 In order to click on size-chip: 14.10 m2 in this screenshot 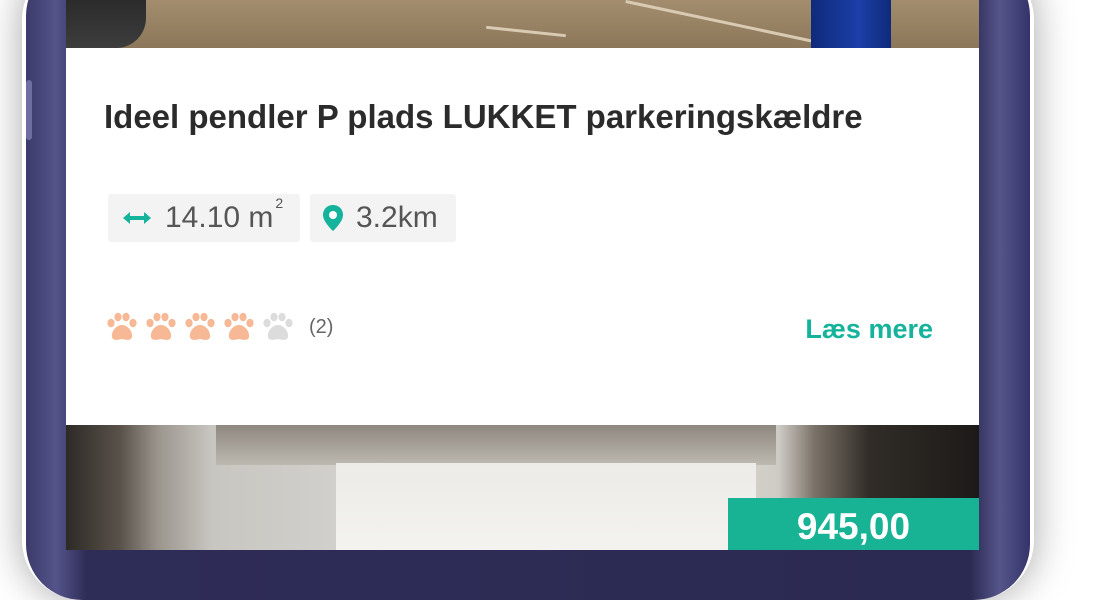, I will do `click(204, 218)`.